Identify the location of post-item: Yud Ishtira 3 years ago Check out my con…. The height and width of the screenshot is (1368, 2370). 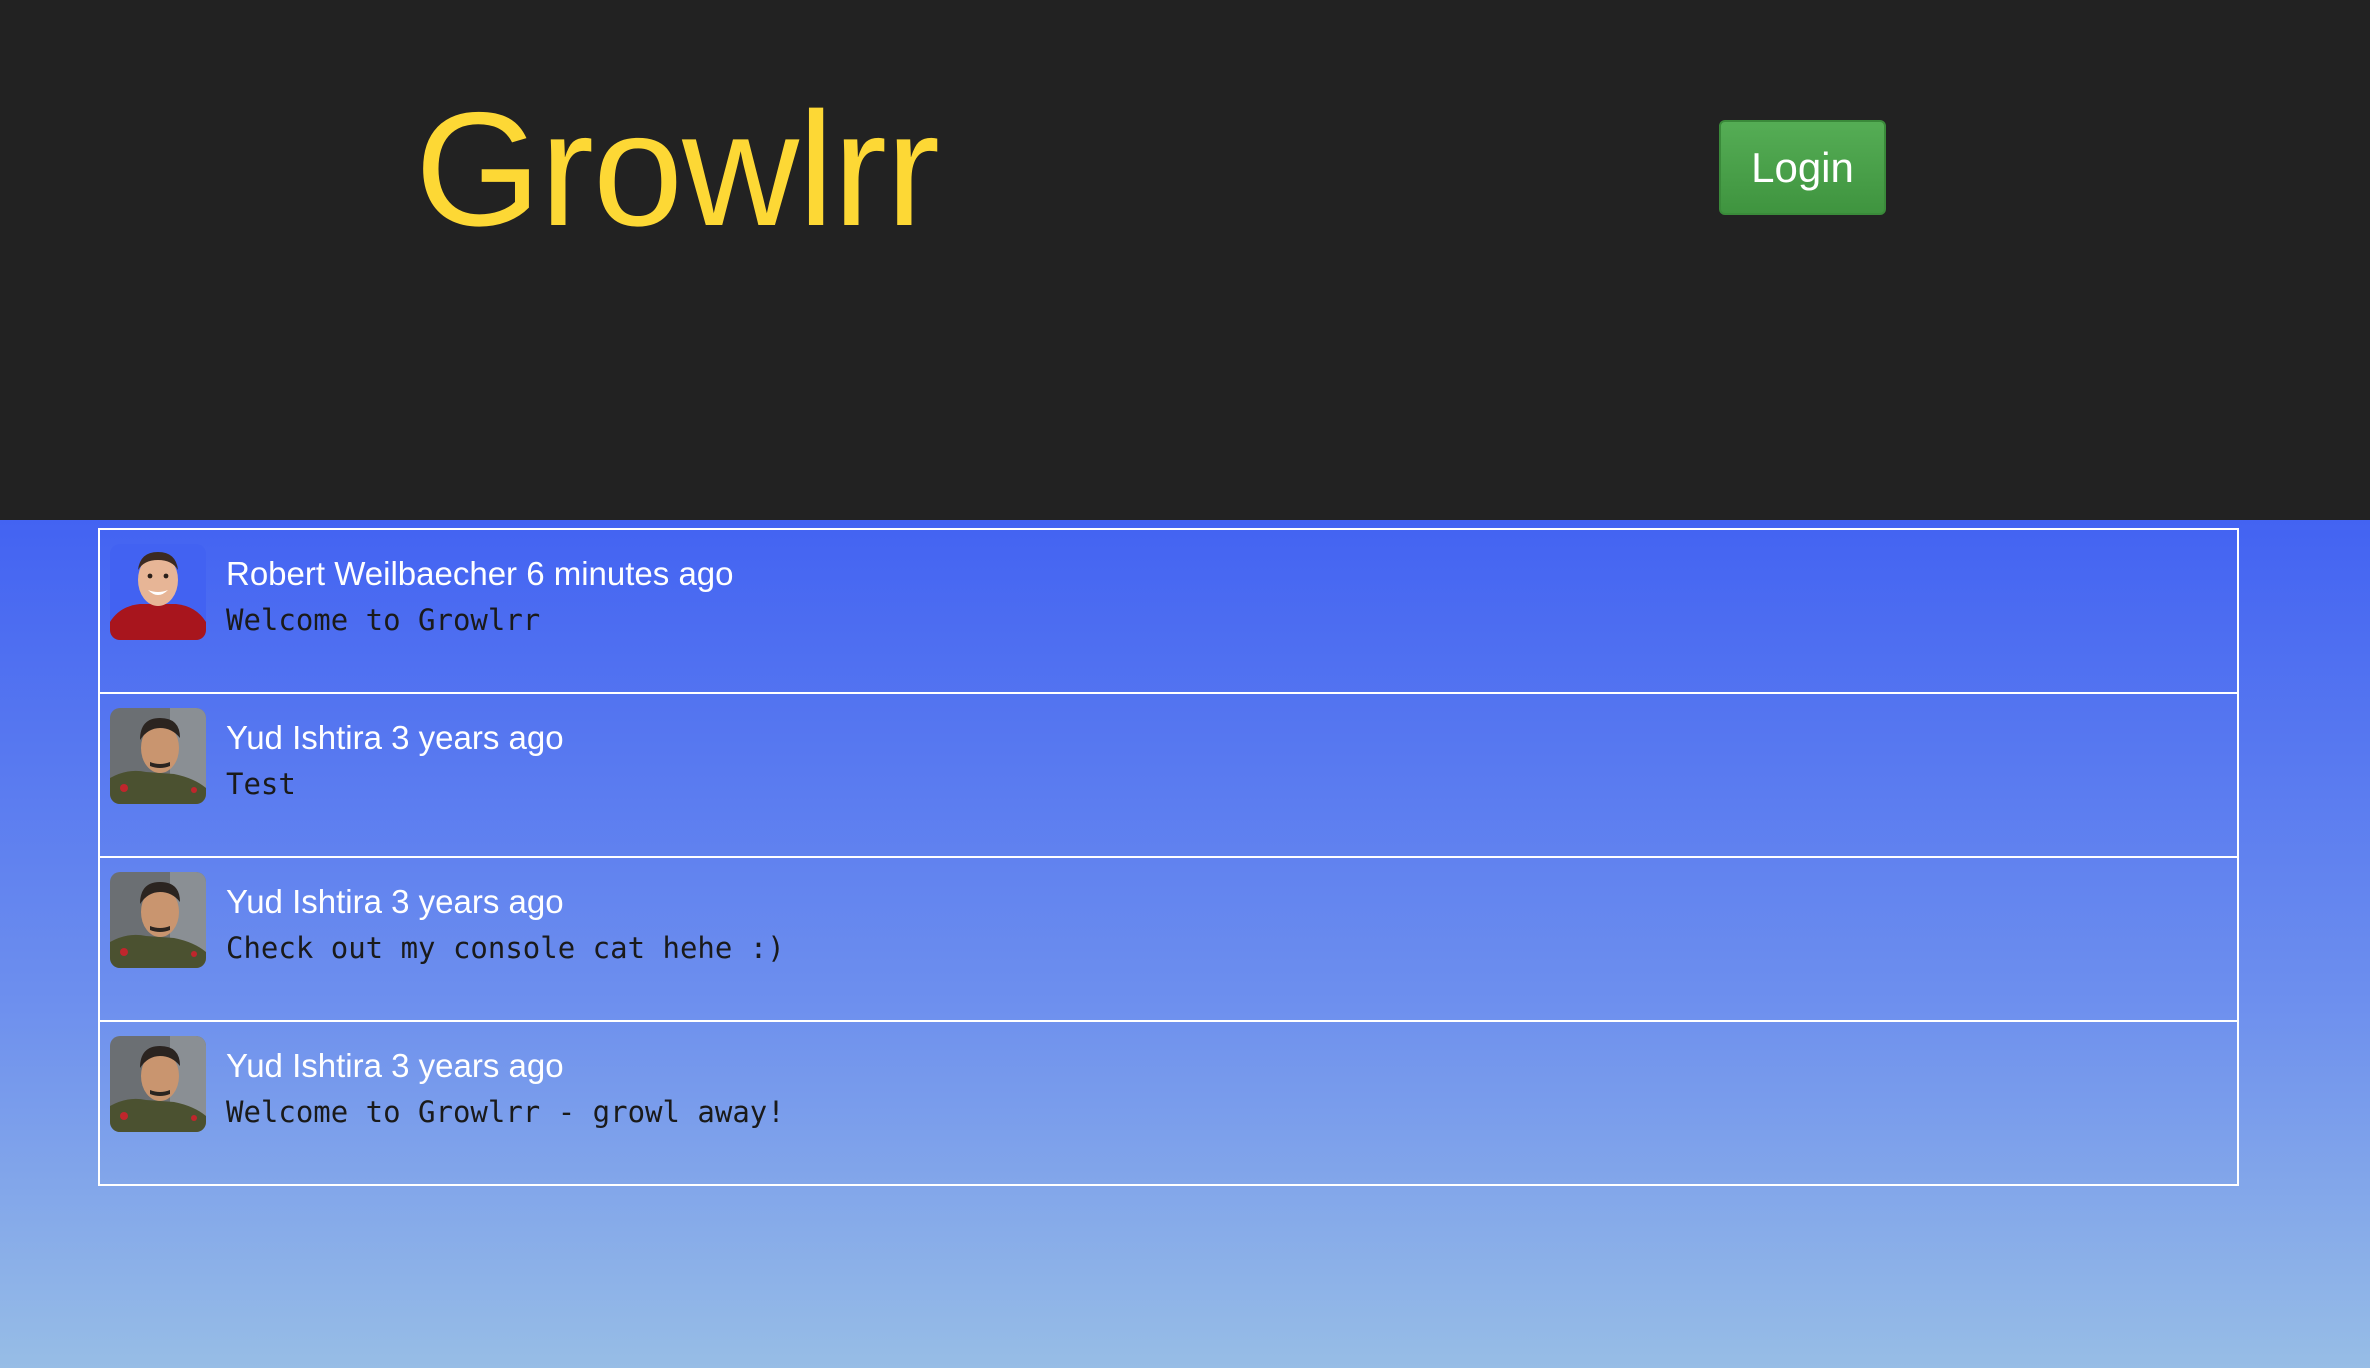
(1168, 939).